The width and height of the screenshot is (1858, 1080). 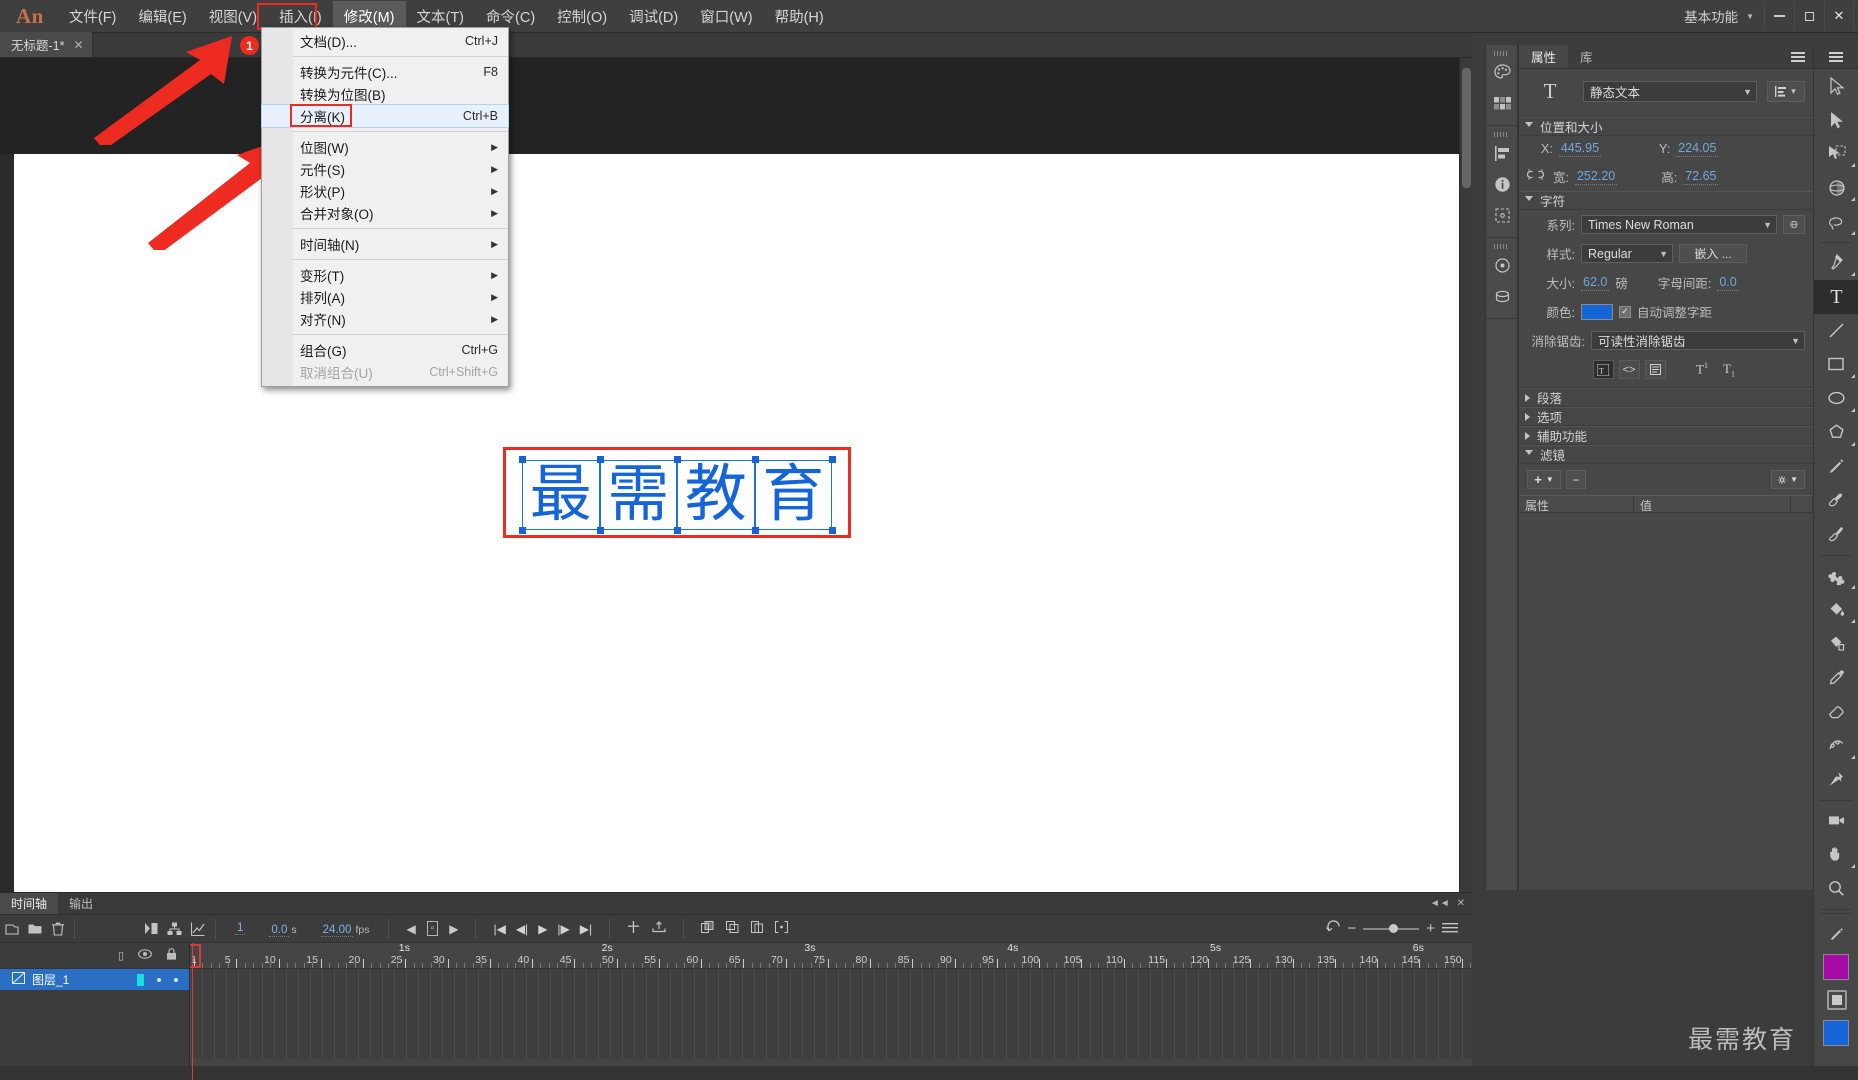 What do you see at coordinates (1836, 57) in the screenshot?
I see `tools-panel-menu` at bounding box center [1836, 57].